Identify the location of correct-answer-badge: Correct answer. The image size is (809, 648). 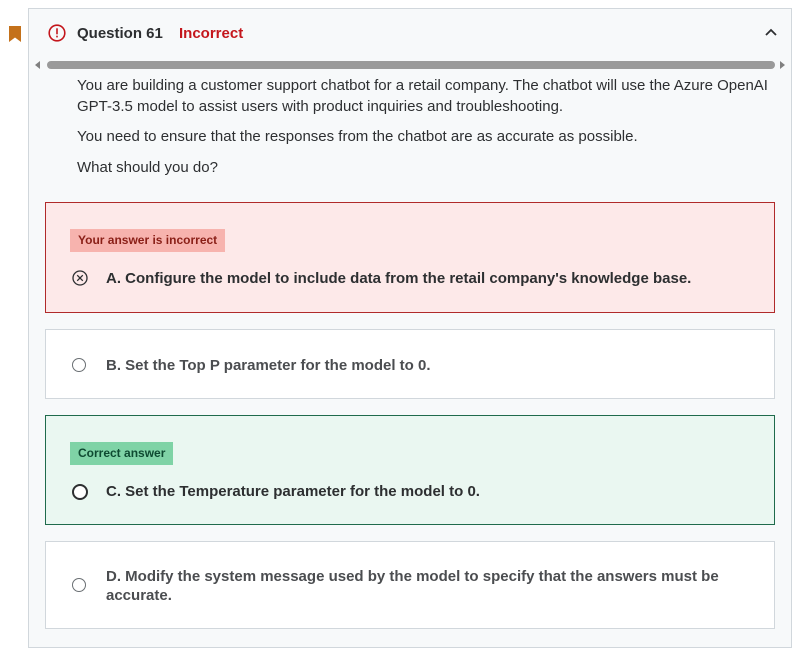
(122, 453).